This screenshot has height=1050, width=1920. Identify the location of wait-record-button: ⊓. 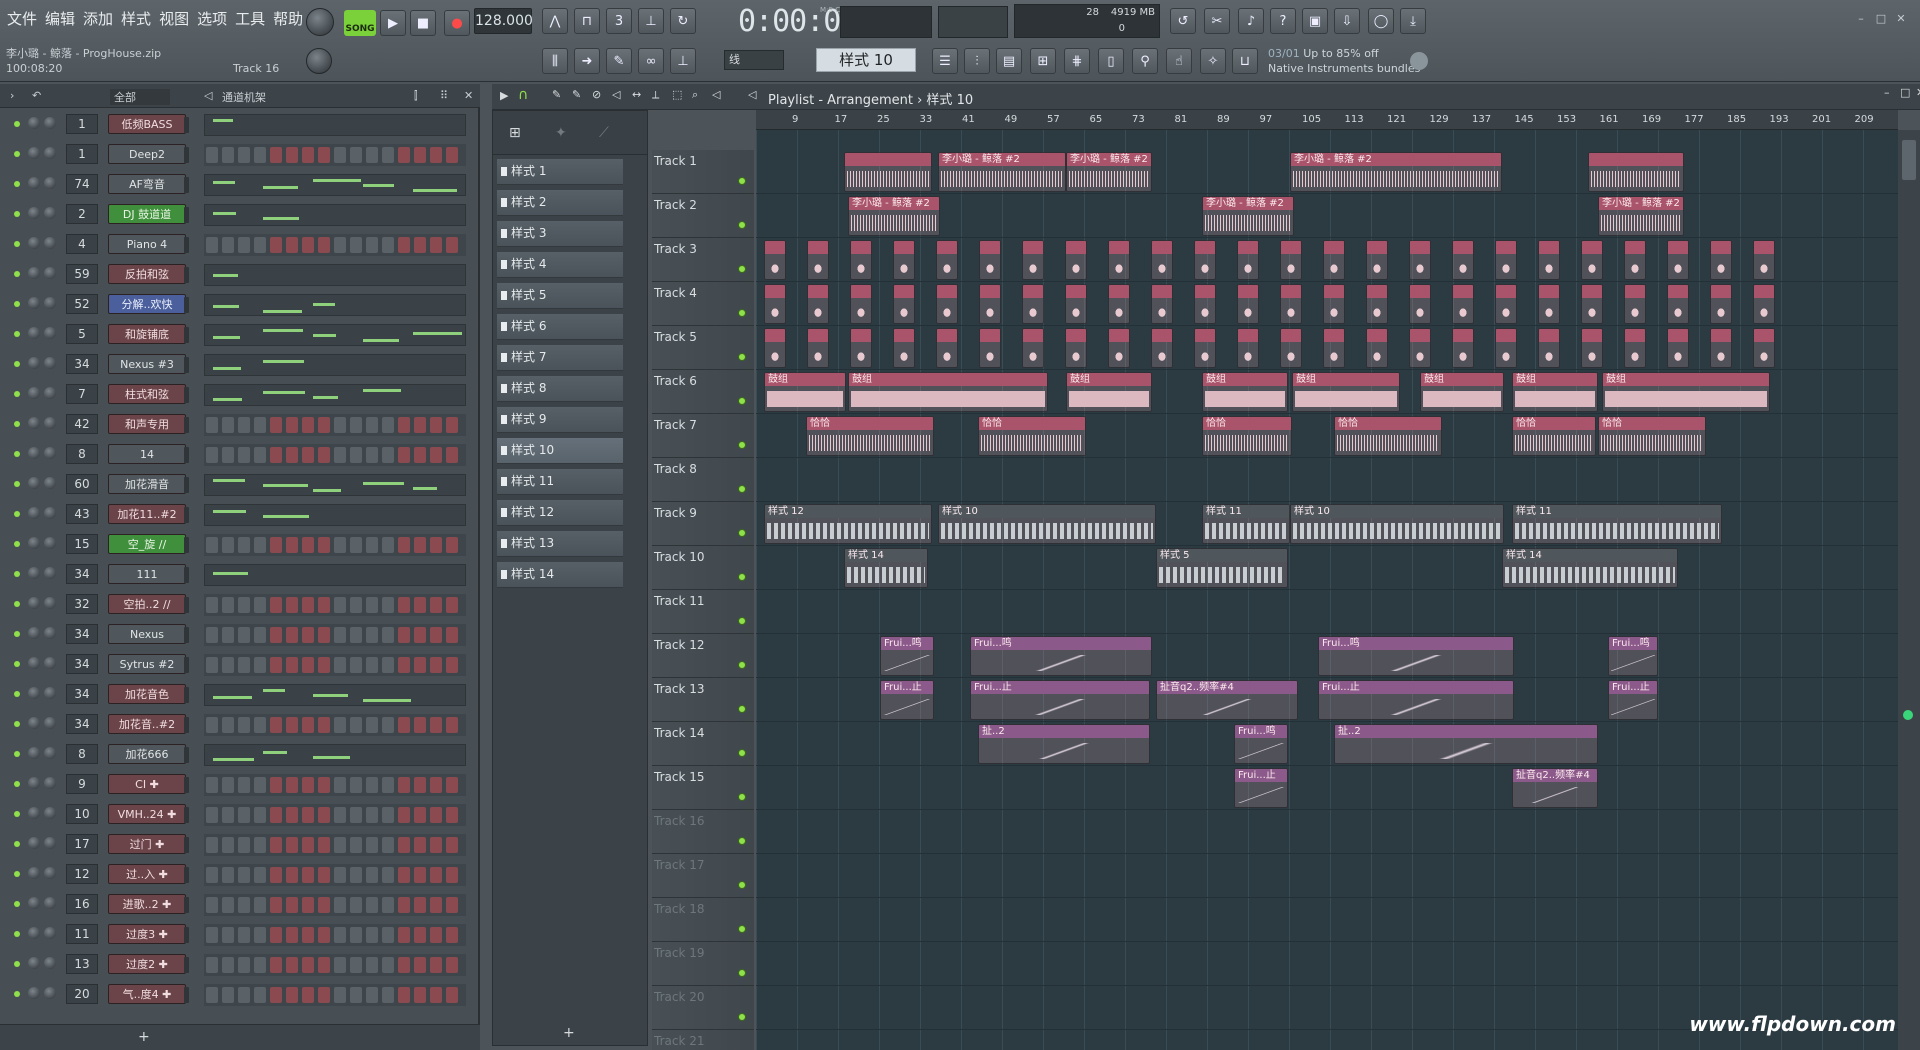
(587, 21).